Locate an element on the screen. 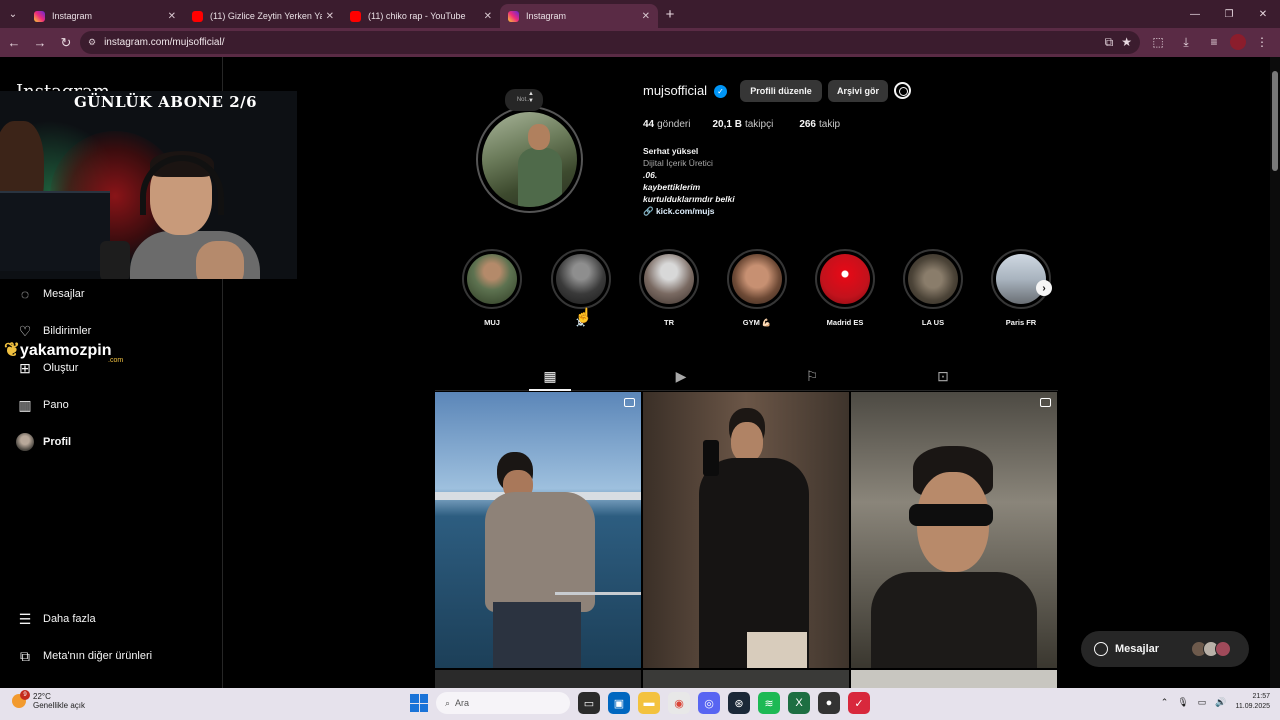 This screenshot has width=1280, height=720. view-archive-button: Arşivi gör is located at coordinates (858, 91).